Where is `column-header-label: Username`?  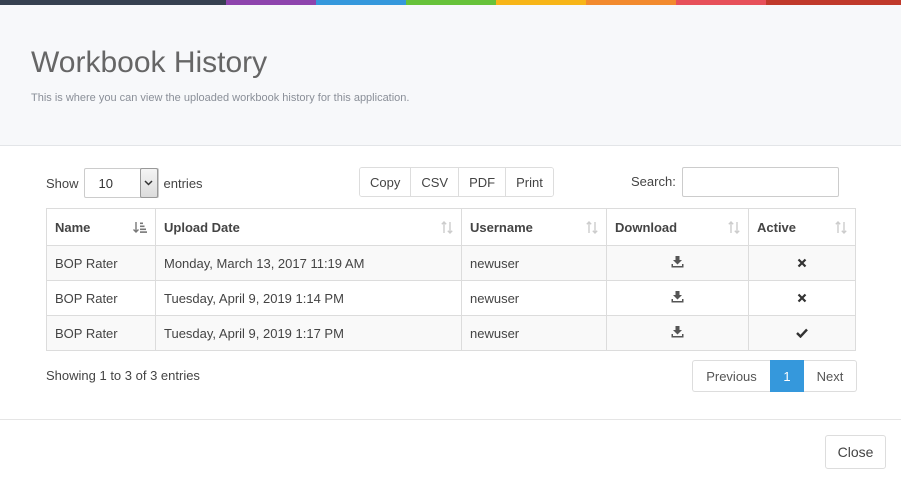 column-header-label: Username is located at coordinates (501, 227).